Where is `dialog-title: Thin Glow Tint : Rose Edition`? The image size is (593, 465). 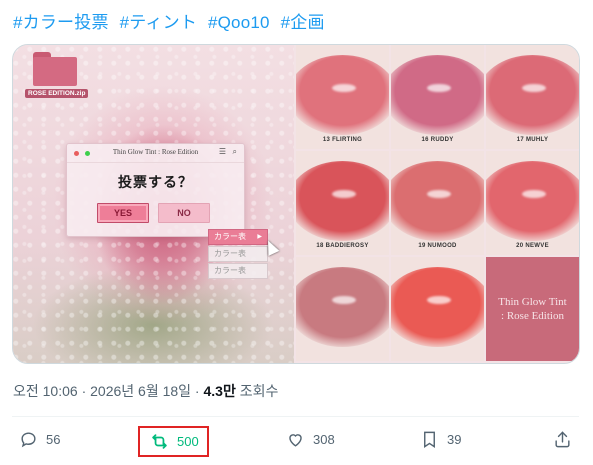
dialog-title: Thin Glow Tint : Rose Edition is located at coordinates (155, 152).